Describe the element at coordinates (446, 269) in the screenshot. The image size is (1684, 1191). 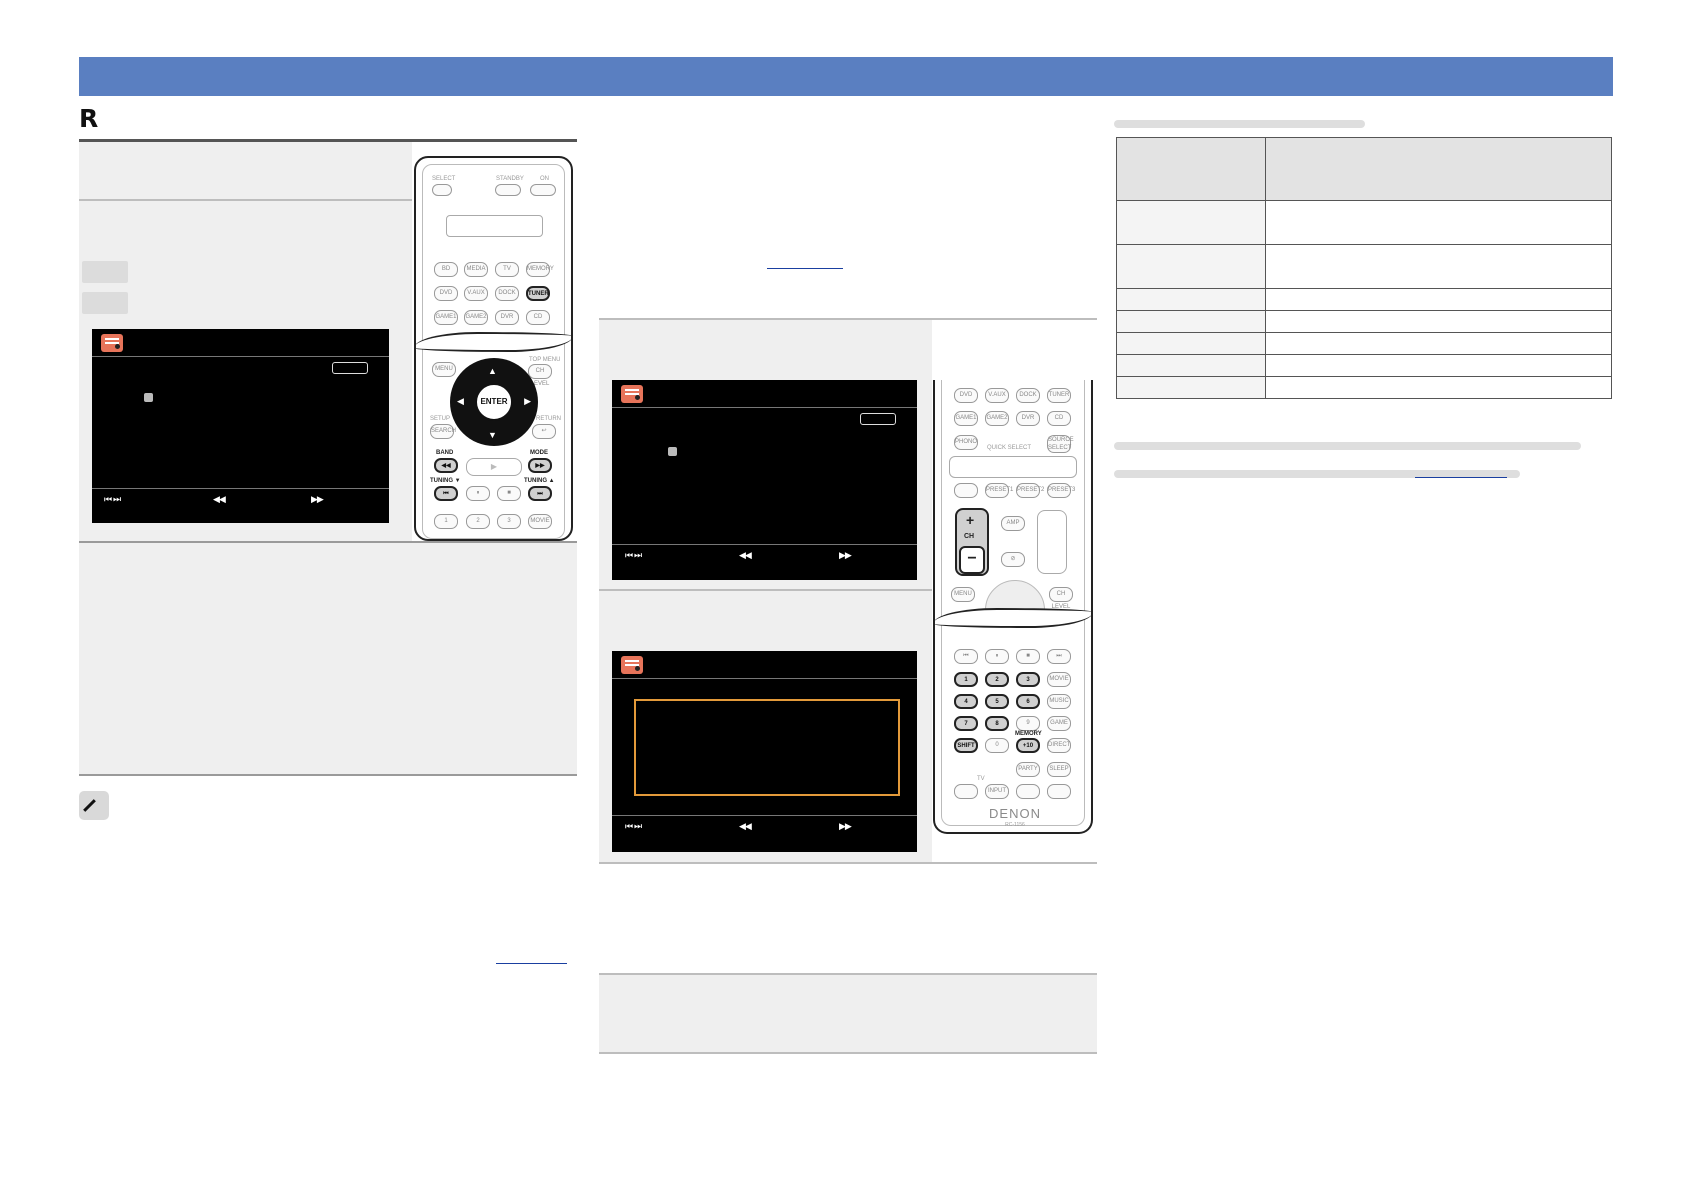
I see `bd-button: BD` at that location.